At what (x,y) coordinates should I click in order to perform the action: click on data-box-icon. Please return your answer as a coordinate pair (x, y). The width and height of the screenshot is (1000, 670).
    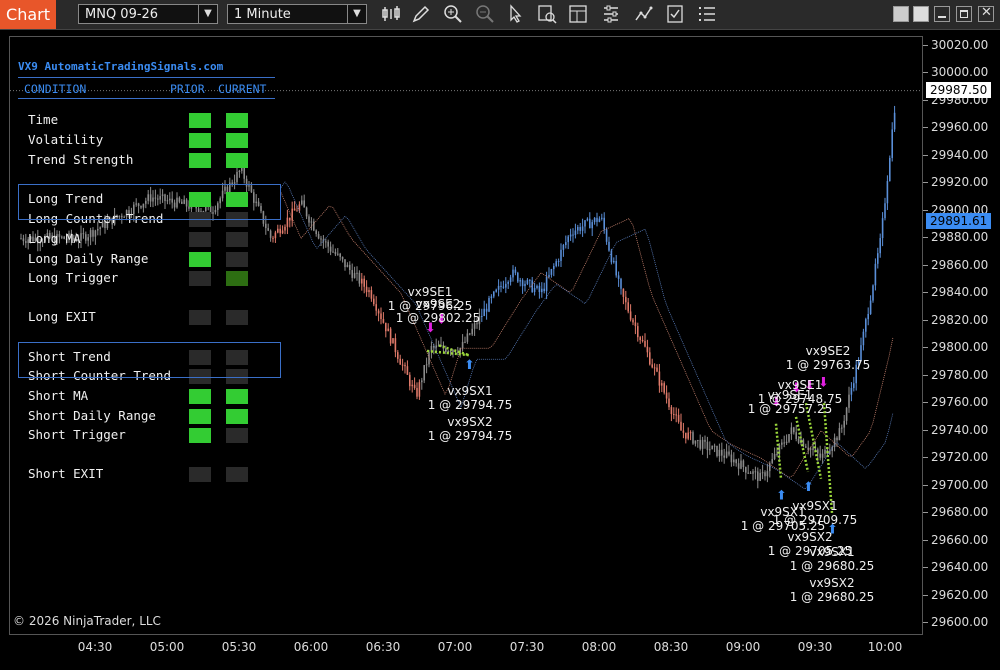
    Looking at the image, I should click on (547, 14).